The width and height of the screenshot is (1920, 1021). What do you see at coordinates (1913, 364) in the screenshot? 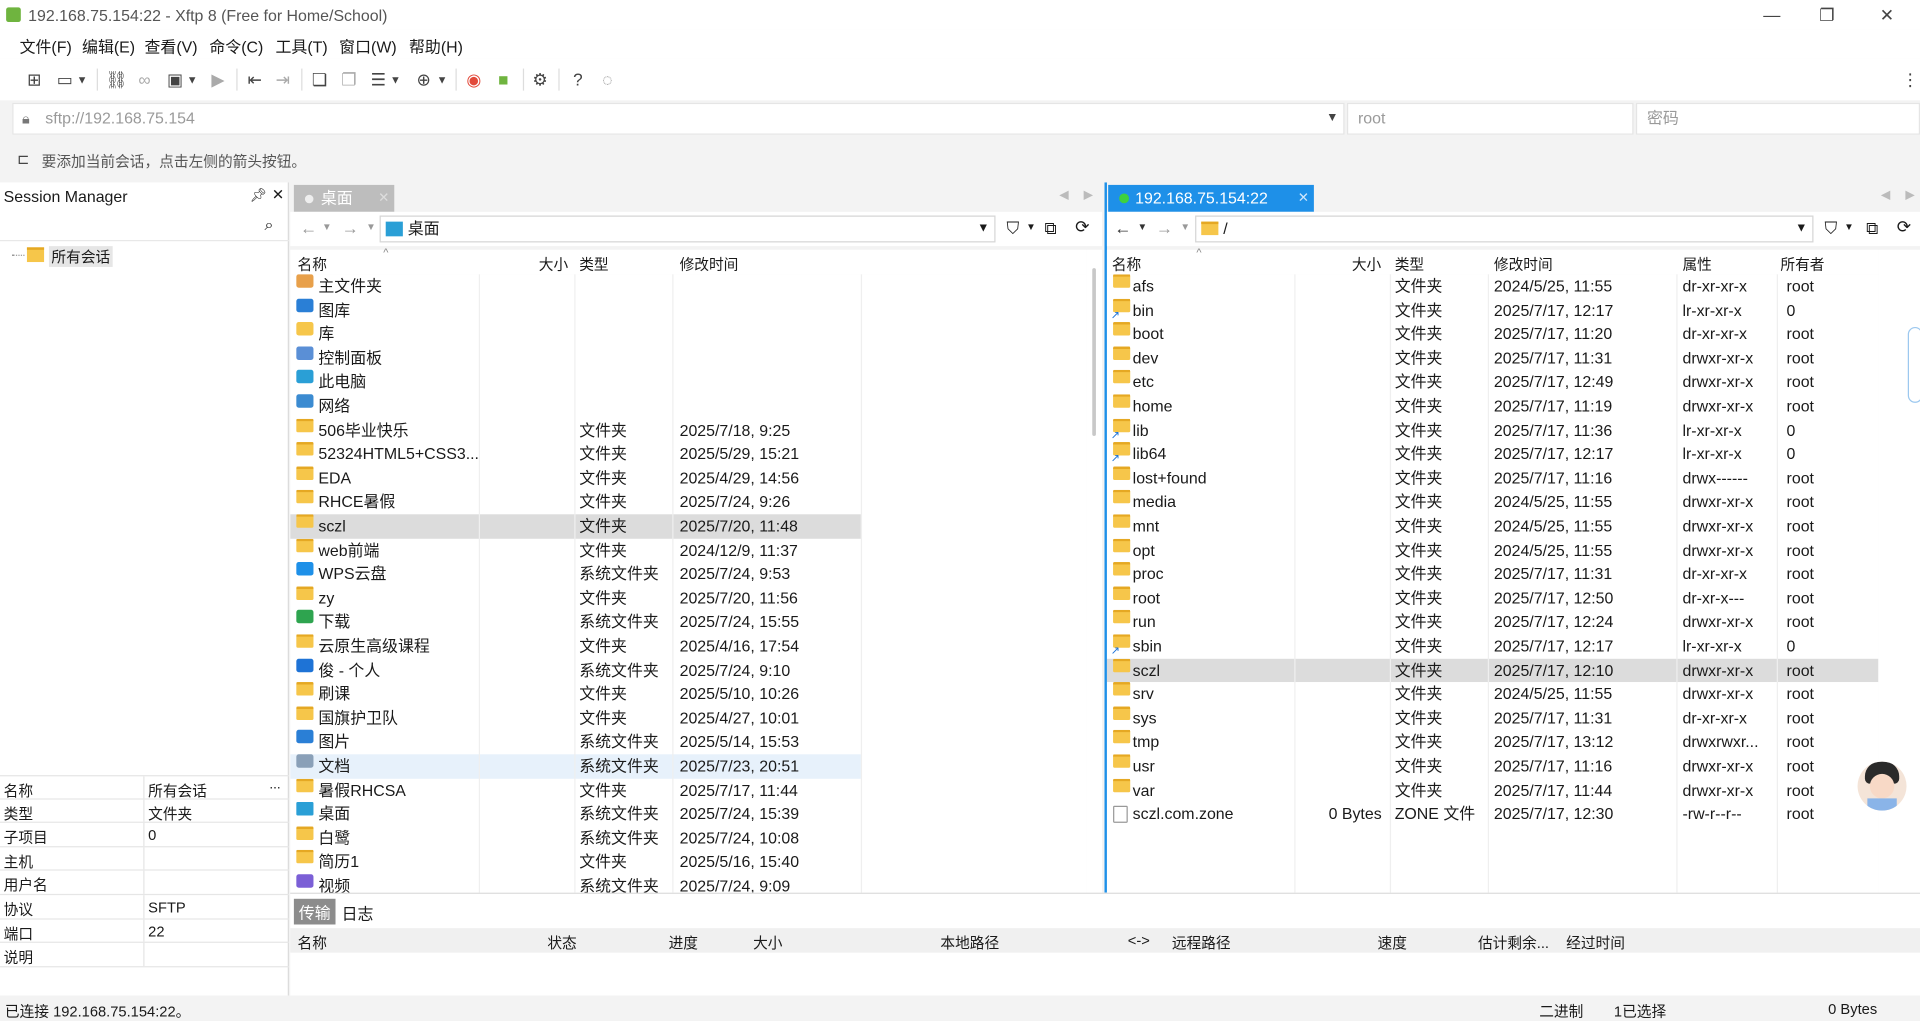
I see `side-handle` at bounding box center [1913, 364].